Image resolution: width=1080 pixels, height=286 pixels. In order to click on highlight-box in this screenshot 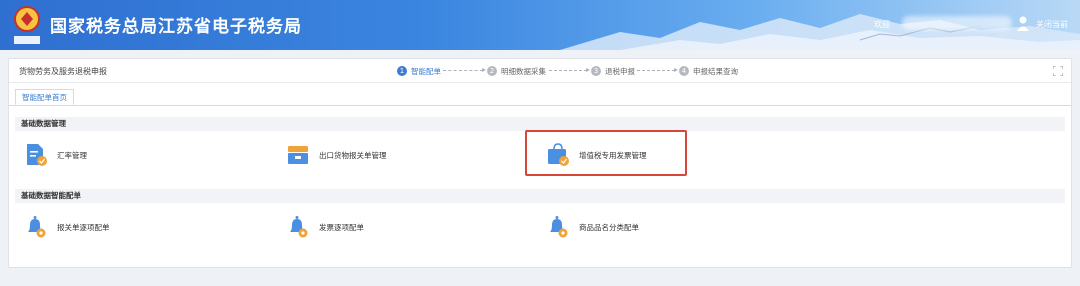, I will do `click(606, 153)`.